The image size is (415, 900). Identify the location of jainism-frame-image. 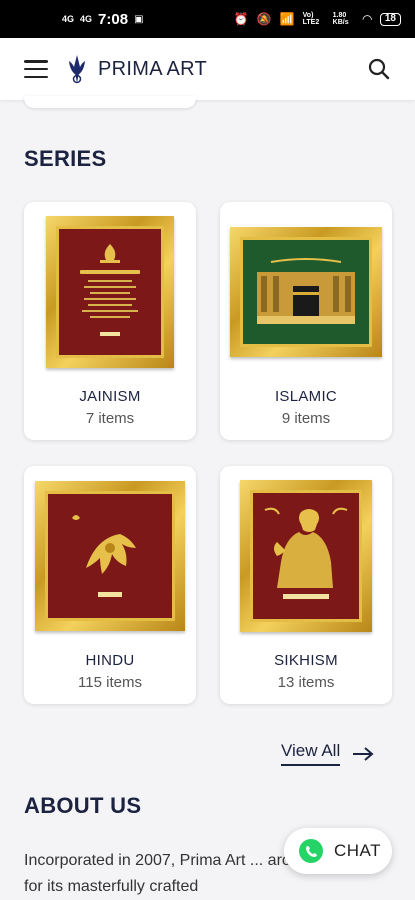
(110, 292).